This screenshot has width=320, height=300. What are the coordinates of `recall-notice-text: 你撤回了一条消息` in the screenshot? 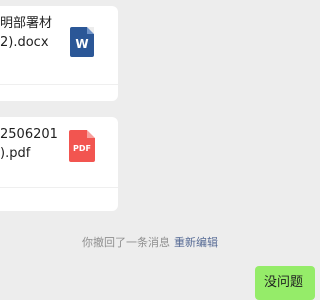 It's located at (126, 242).